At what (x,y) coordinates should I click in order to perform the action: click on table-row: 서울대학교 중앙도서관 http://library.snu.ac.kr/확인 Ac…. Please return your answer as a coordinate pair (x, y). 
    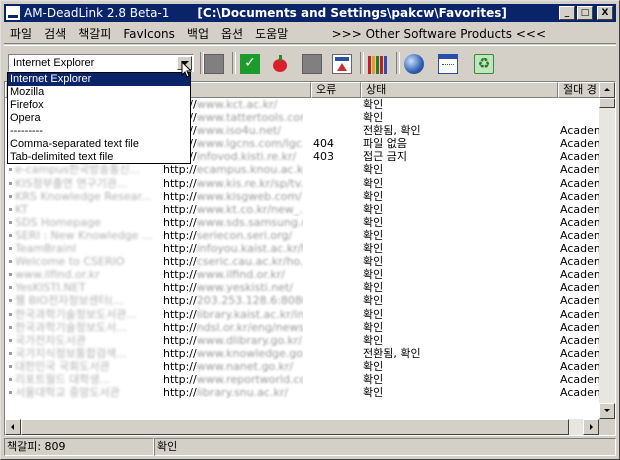
    Looking at the image, I should click on (303, 392).